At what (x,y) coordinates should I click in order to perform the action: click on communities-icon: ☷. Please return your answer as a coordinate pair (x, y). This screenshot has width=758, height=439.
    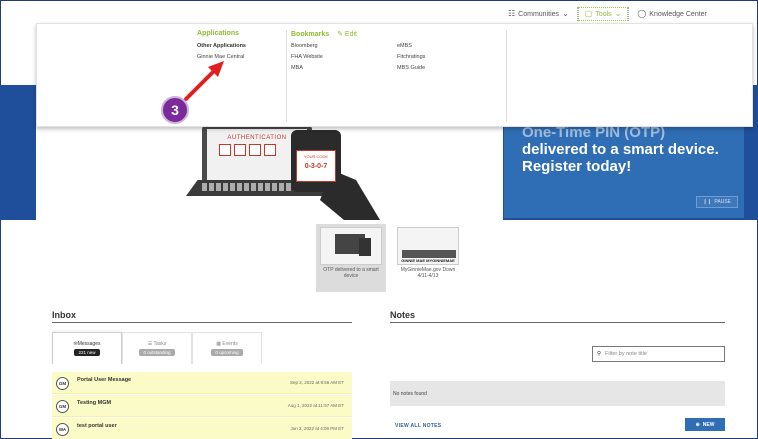
    Looking at the image, I should click on (512, 13).